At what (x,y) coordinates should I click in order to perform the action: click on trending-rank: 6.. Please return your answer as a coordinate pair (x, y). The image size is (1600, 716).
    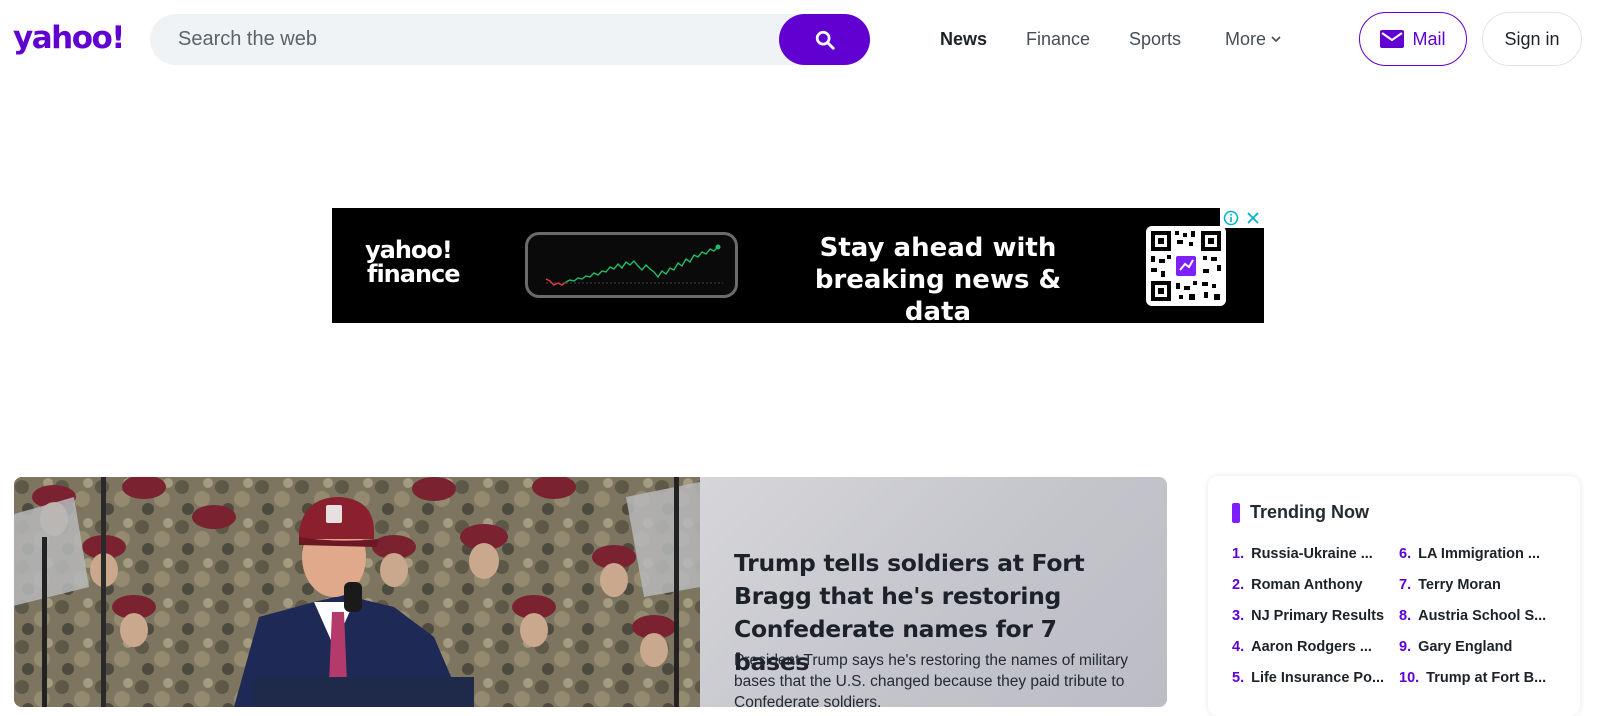
    Looking at the image, I should click on (1405, 553).